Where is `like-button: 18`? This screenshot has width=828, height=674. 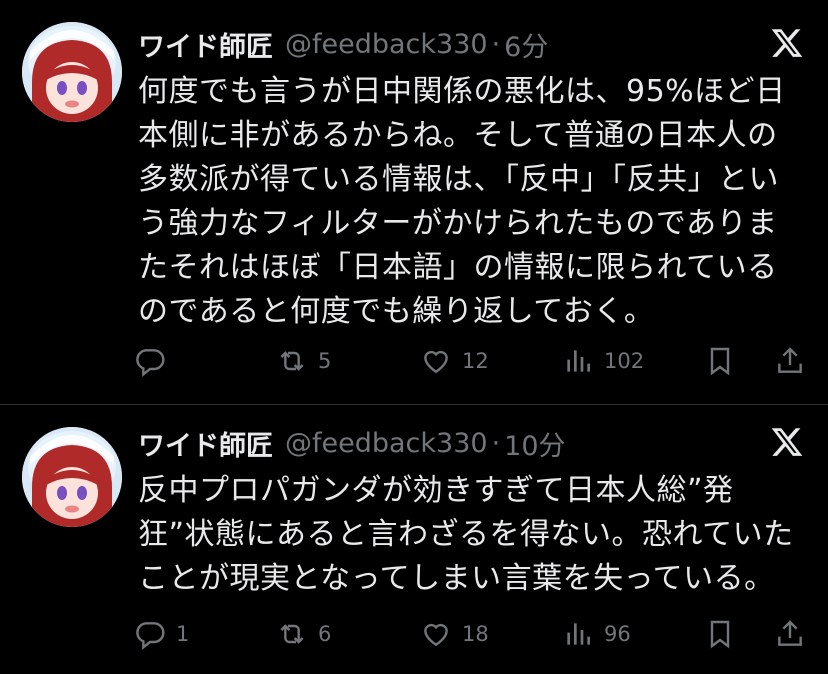
like-button: 18 is located at coordinates (454, 634).